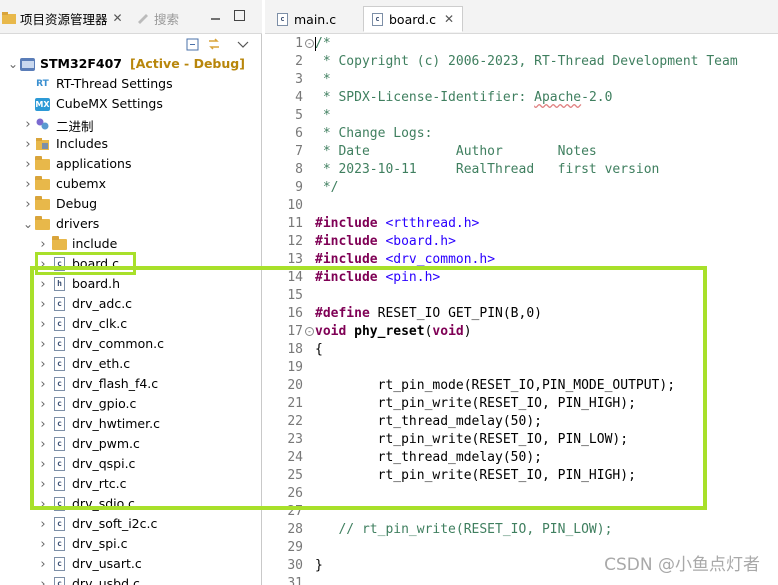 This screenshot has width=778, height=585. What do you see at coordinates (187, 63) in the screenshot?
I see `active-config-label: [Active - Debug]` at bounding box center [187, 63].